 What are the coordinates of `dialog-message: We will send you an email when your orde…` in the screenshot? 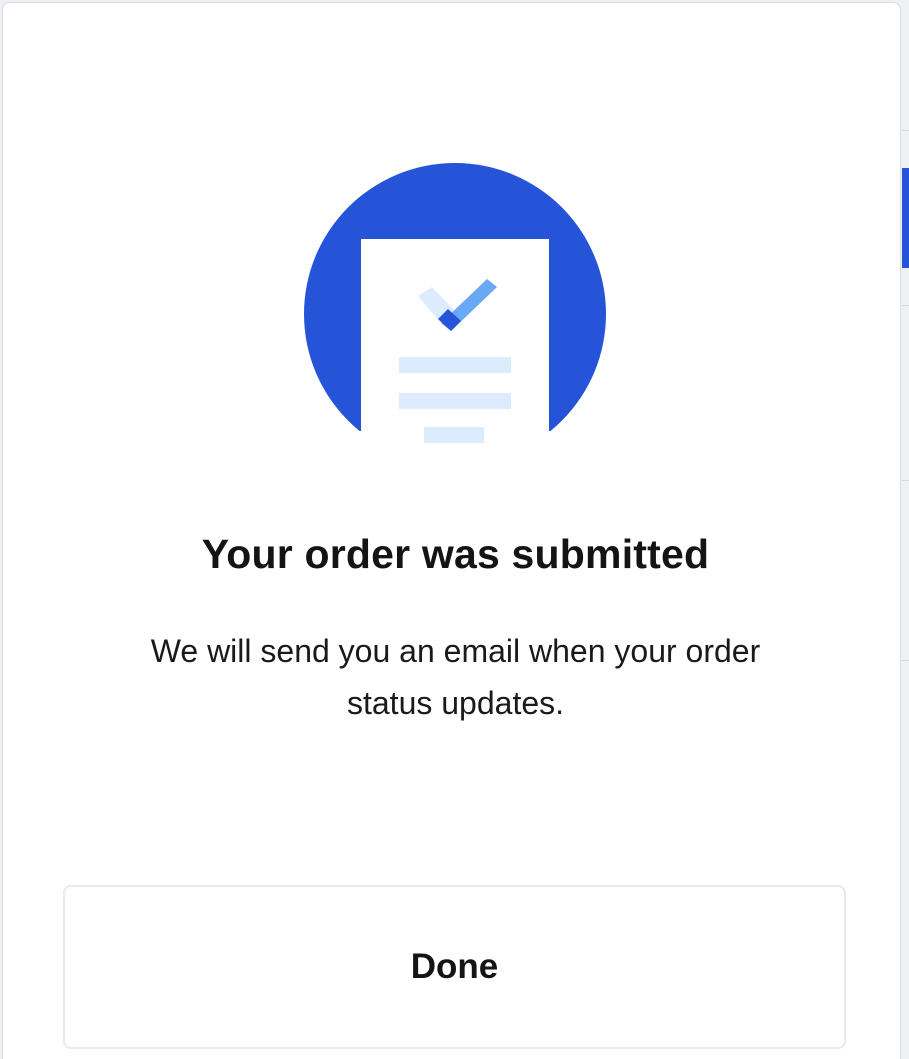 It's located at (455, 677).